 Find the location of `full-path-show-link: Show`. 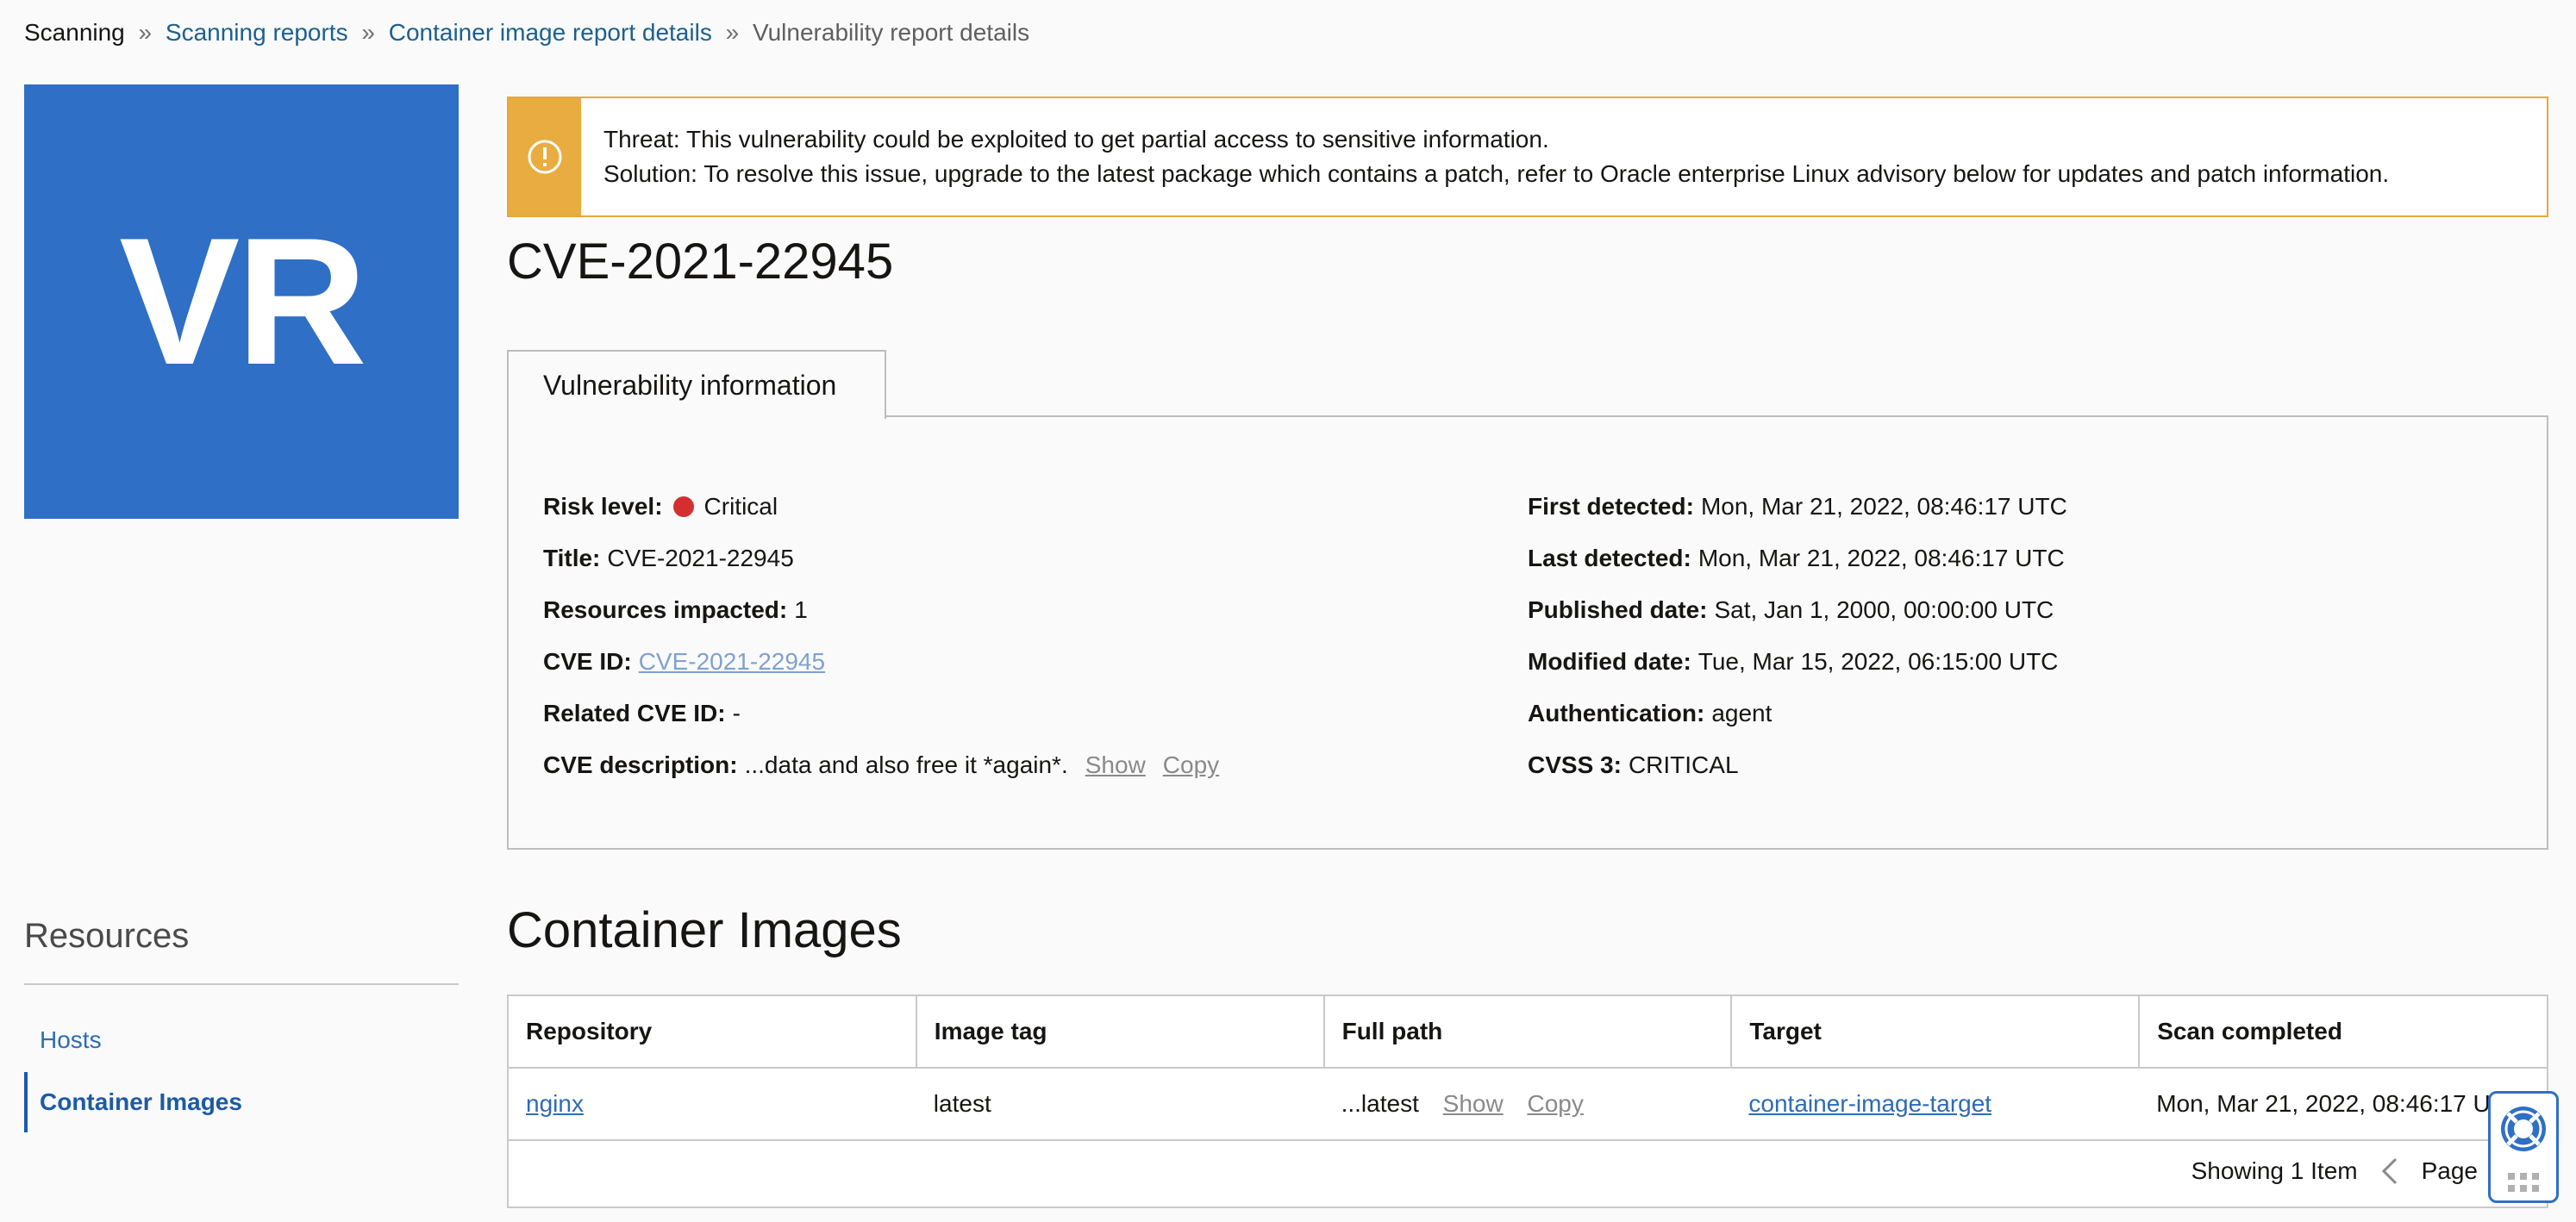

full-path-show-link: Show is located at coordinates (1473, 1103).